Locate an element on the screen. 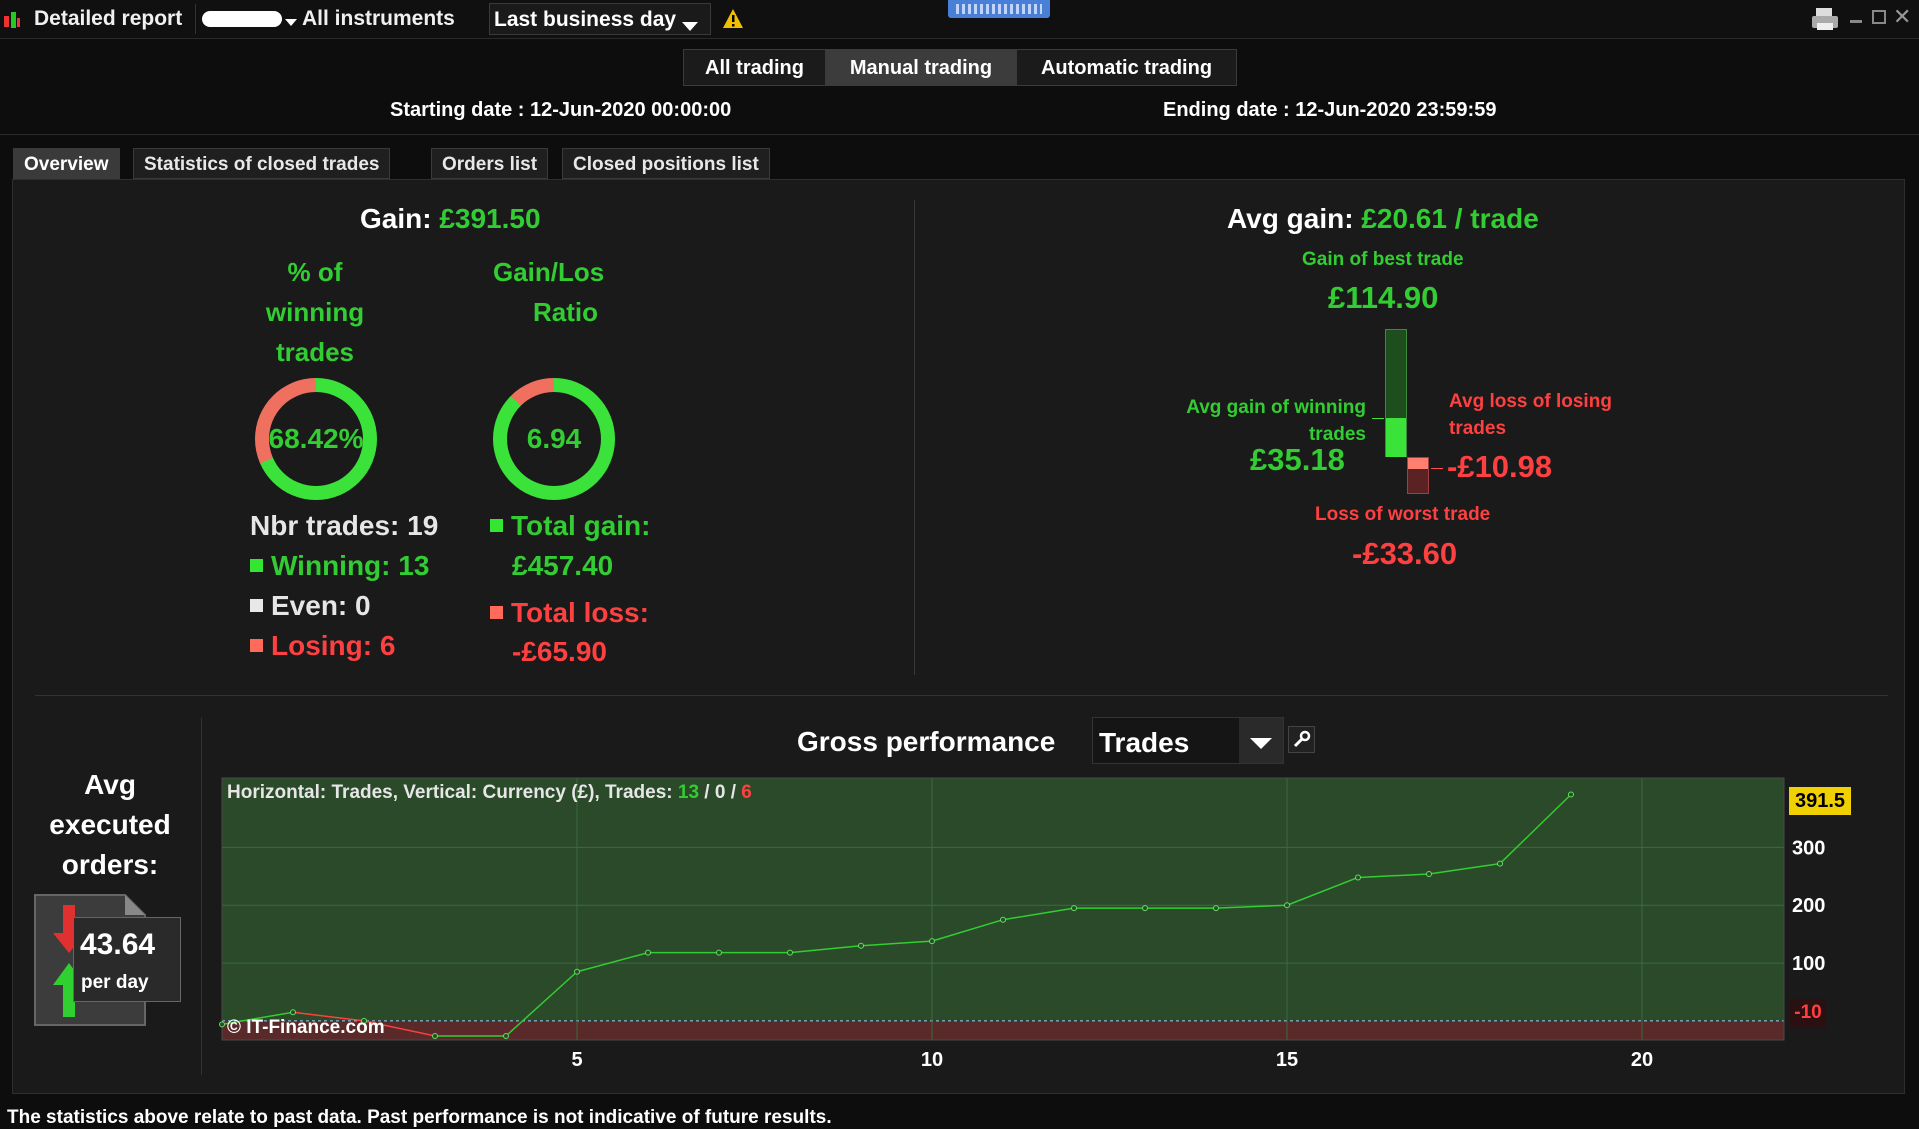  x-tick-label: 15 is located at coordinates (1287, 1060).